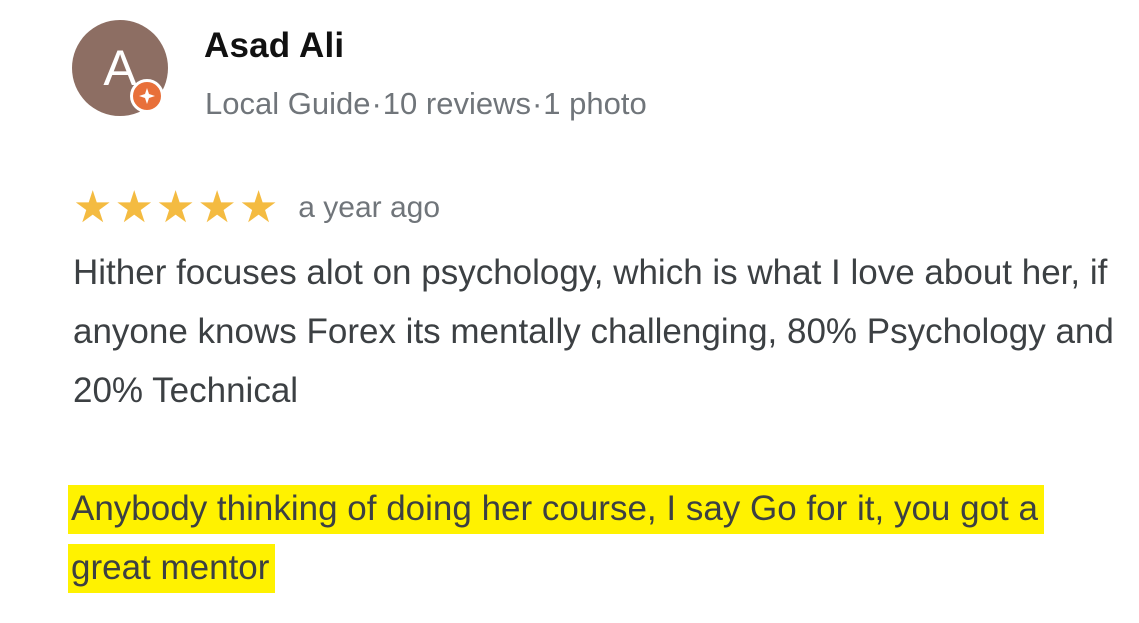 Image resolution: width=1139 pixels, height=623 pixels. What do you see at coordinates (595, 103) in the screenshot?
I see `photos-count: 1 photo` at bounding box center [595, 103].